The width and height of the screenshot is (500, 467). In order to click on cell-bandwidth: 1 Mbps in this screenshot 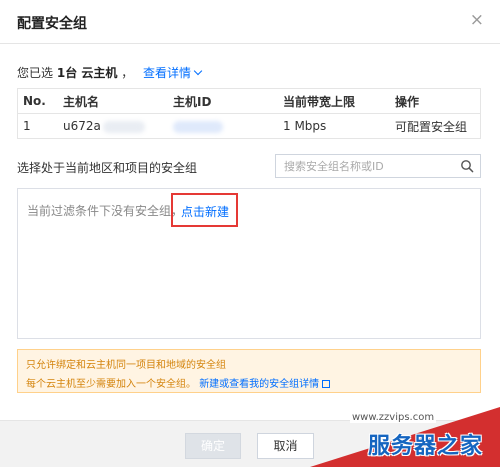, I will do `click(339, 126)`.